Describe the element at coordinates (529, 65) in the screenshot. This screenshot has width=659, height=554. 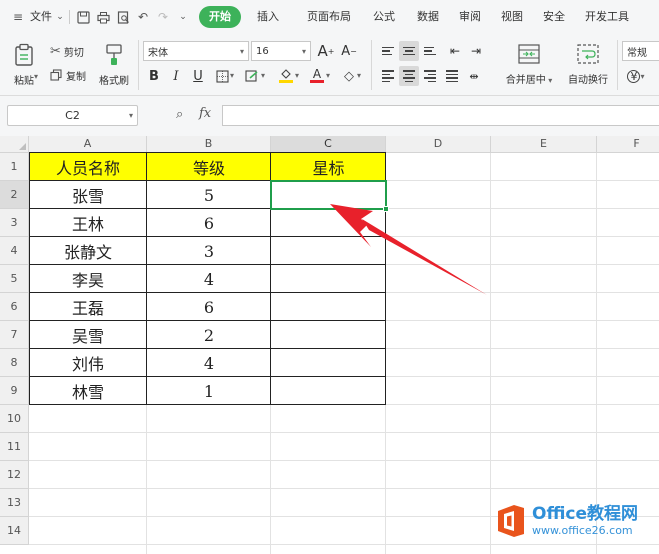
I see `merge-center-button: 合并居中 ▾` at that location.